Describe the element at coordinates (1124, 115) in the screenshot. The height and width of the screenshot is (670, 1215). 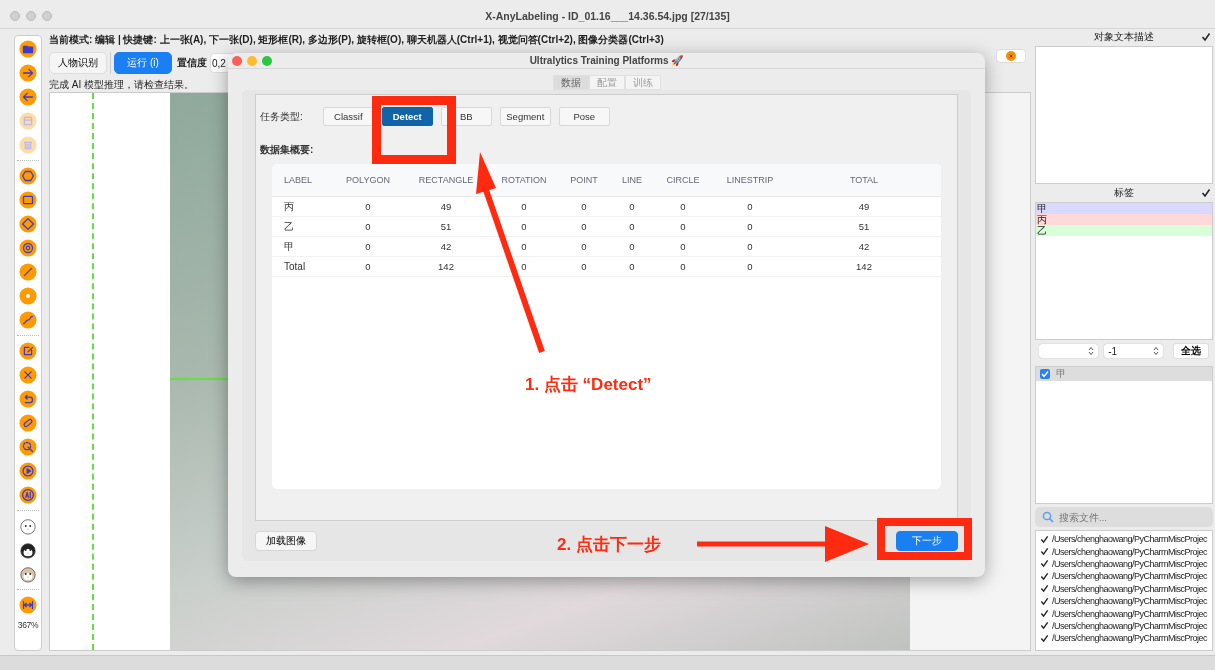
I see `description-field` at that location.